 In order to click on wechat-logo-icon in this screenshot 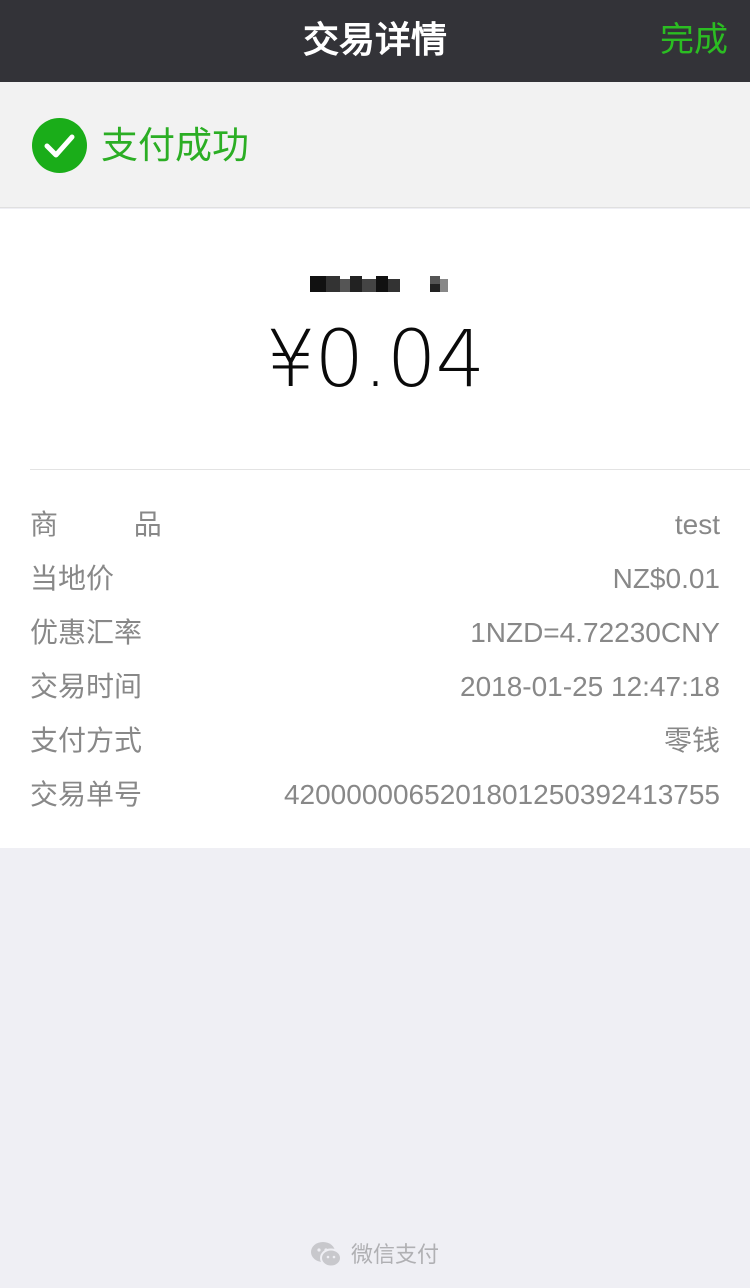, I will do `click(326, 1255)`.